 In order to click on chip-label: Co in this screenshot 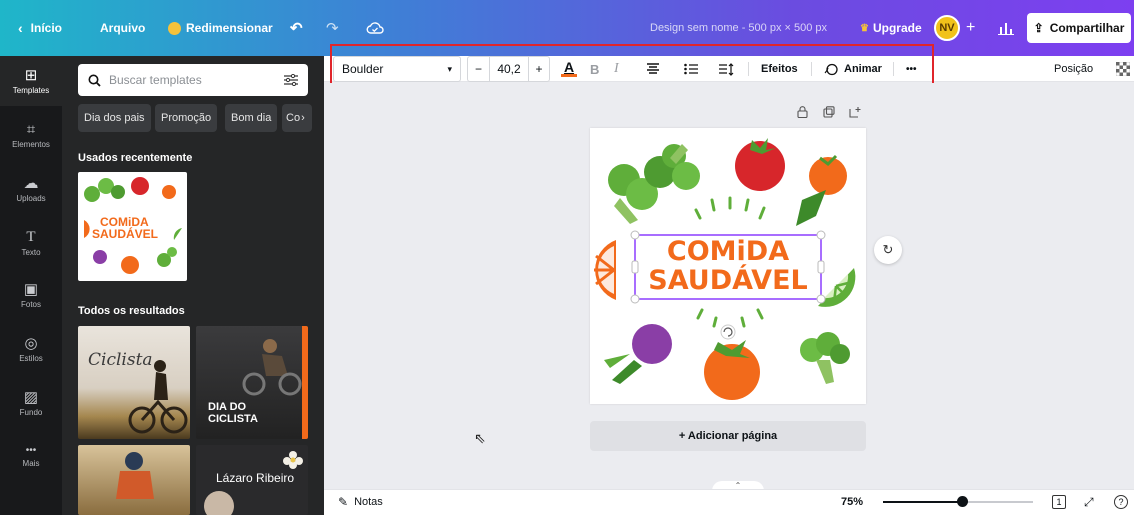, I will do `click(293, 118)`.